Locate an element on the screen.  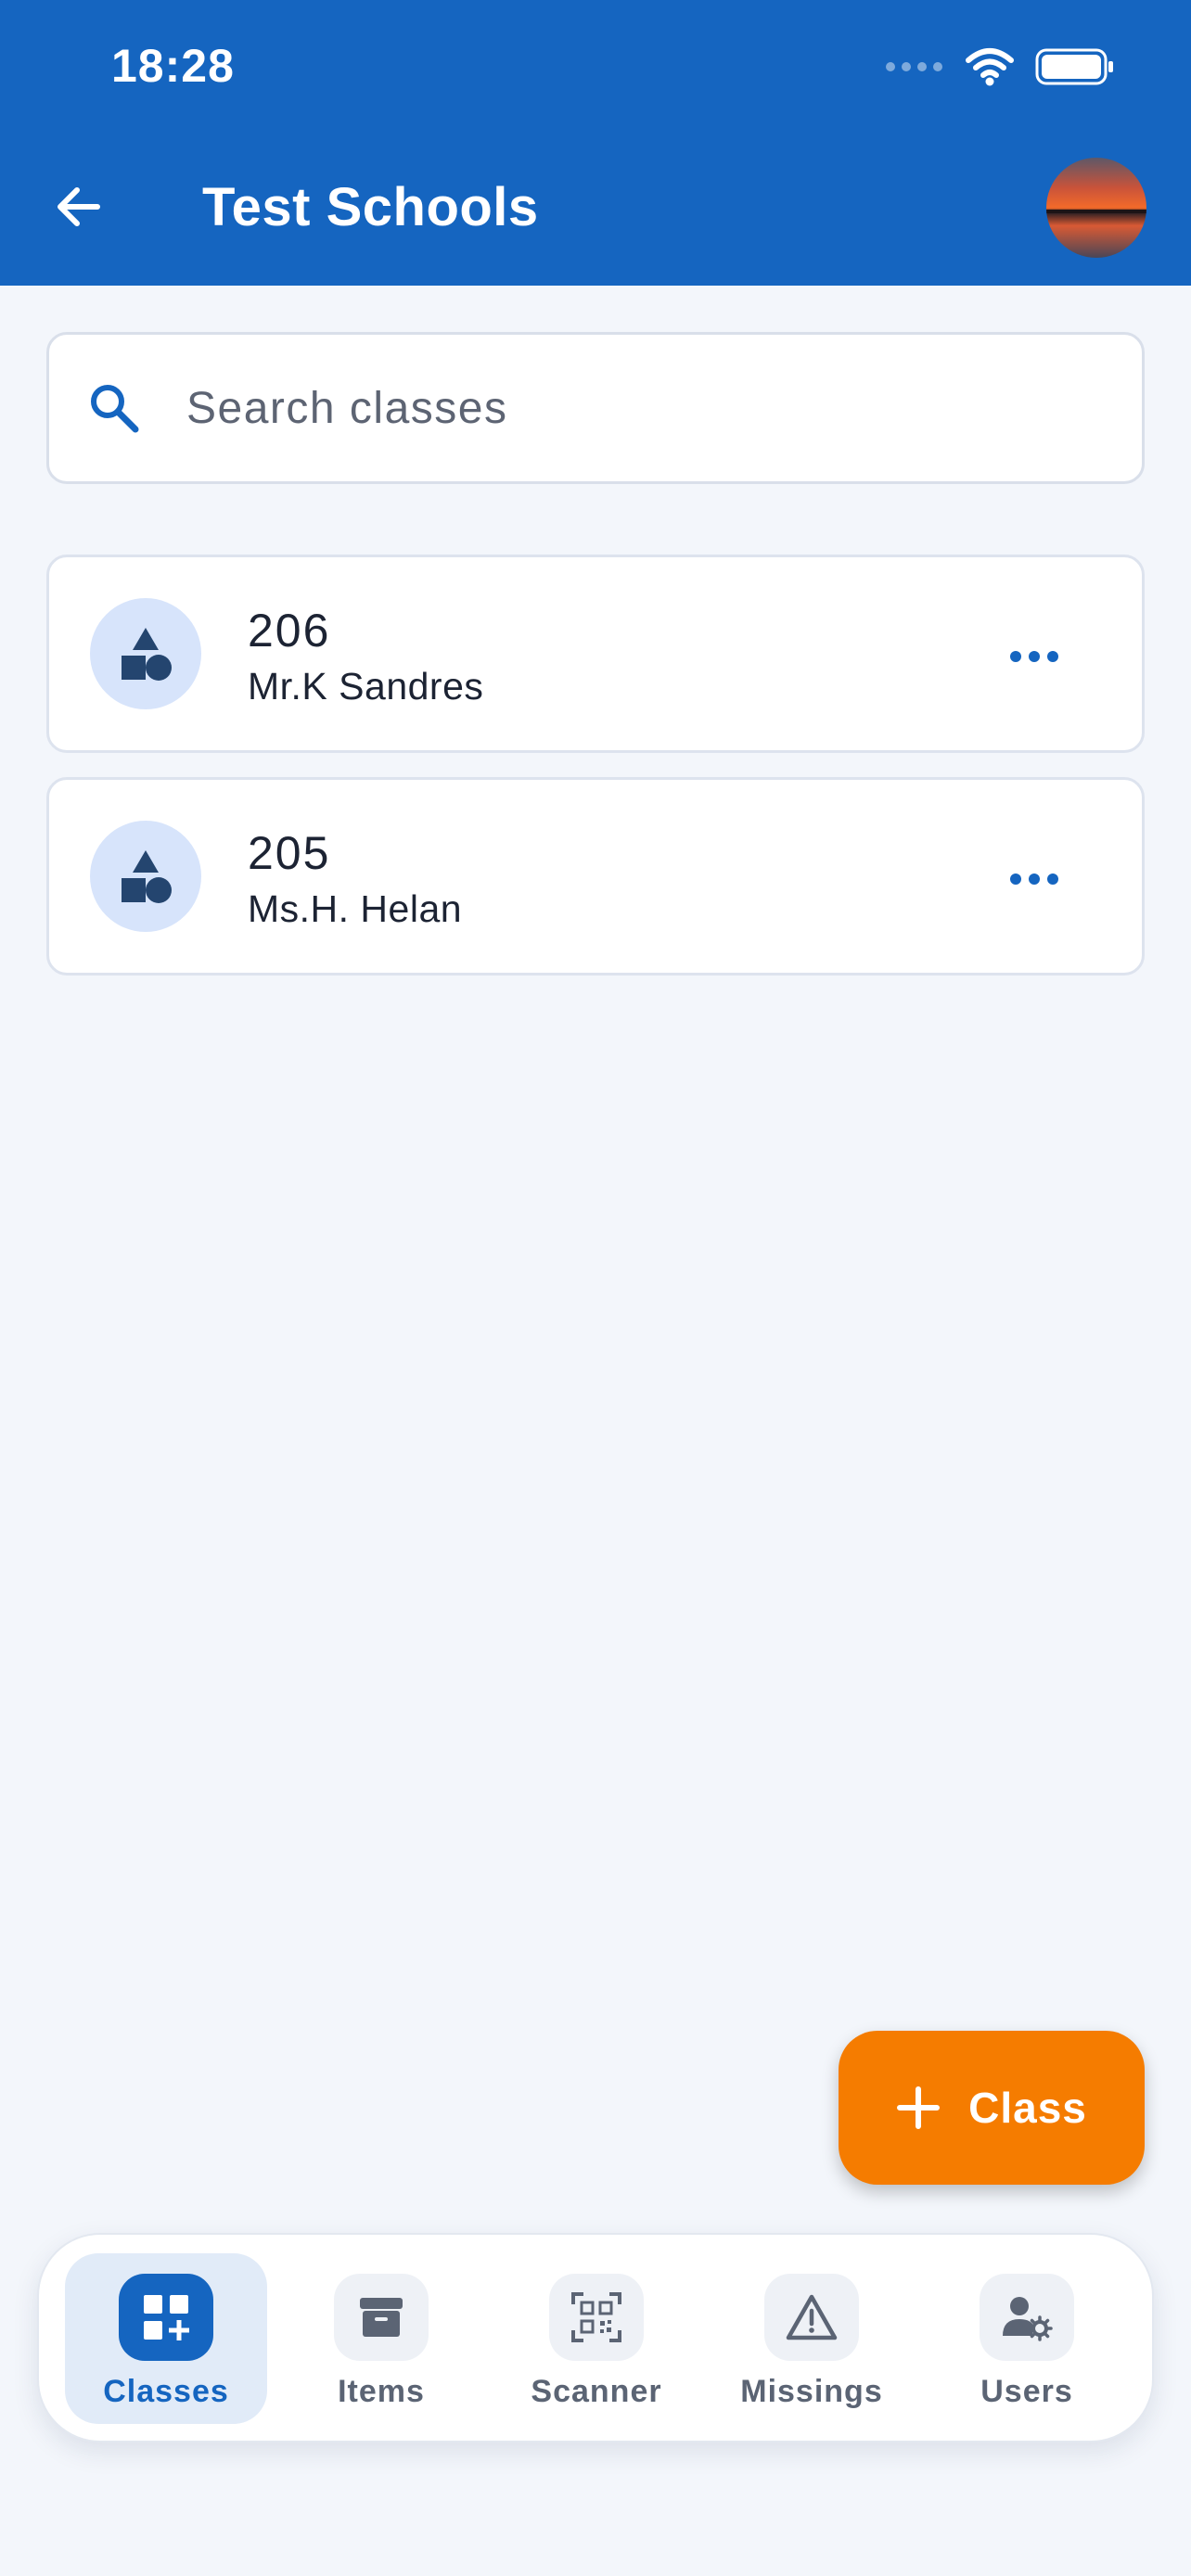
nav-item-items: Items is located at coordinates (381, 2339).